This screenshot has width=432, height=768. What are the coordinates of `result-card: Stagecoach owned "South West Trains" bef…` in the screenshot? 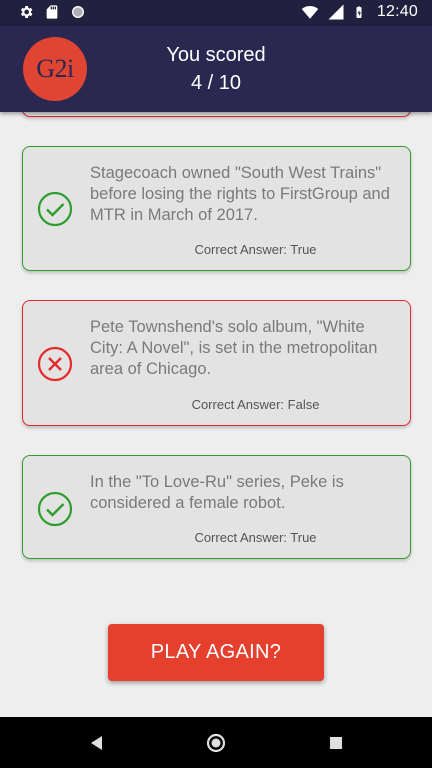 It's located at (216, 208).